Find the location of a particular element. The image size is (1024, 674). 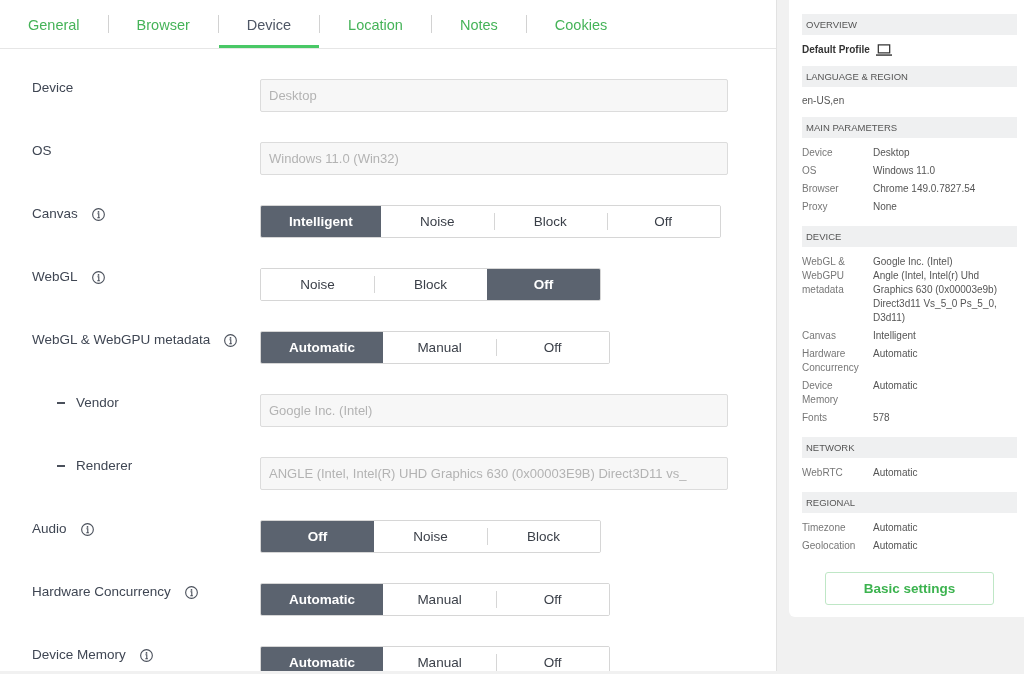

param-value: Chrome 149.0.7827.54 is located at coordinates (925, 189).